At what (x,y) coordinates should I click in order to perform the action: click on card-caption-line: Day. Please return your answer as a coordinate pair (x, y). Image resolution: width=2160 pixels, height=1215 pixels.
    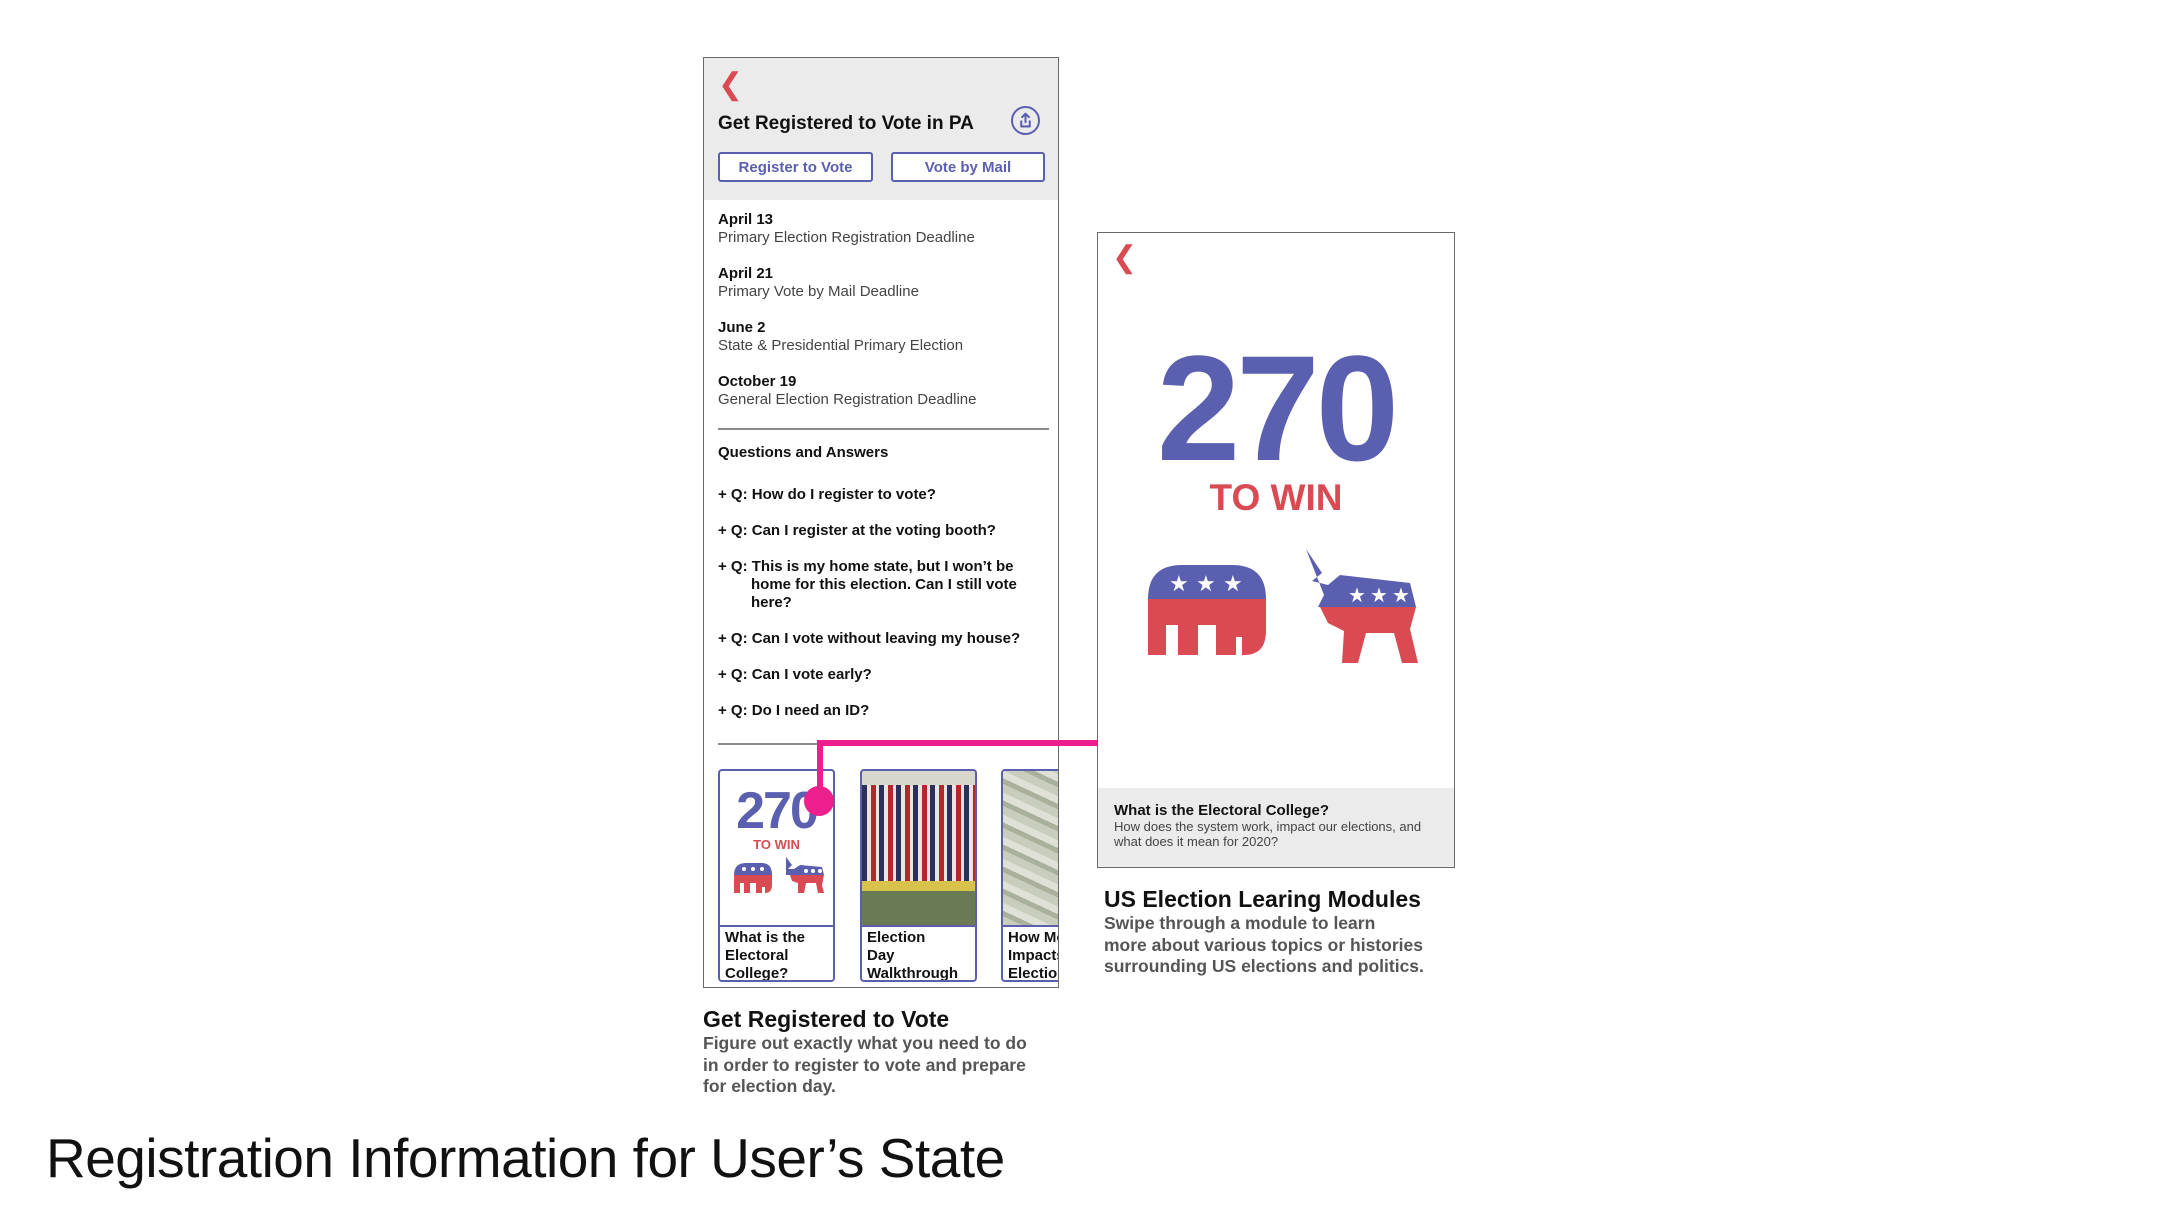
    Looking at the image, I should click on (881, 955).